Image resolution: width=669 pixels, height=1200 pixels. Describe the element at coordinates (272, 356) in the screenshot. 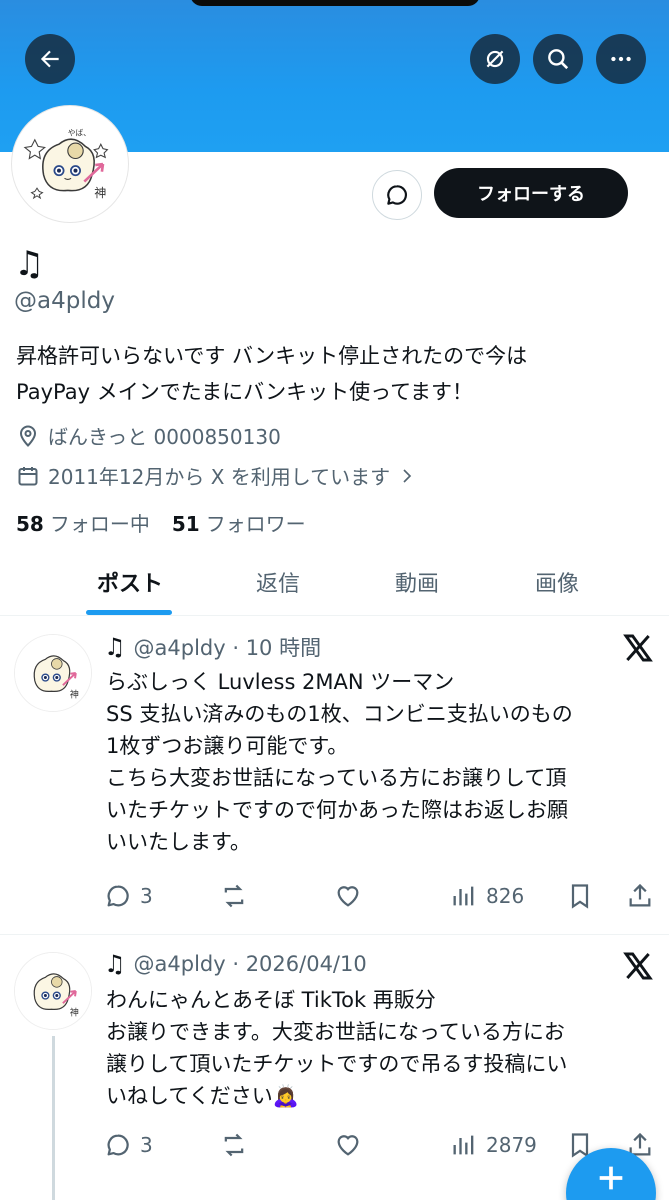

I see `bio-line-1: 昇格許可いらないです バンキット停止されたので今は` at that location.